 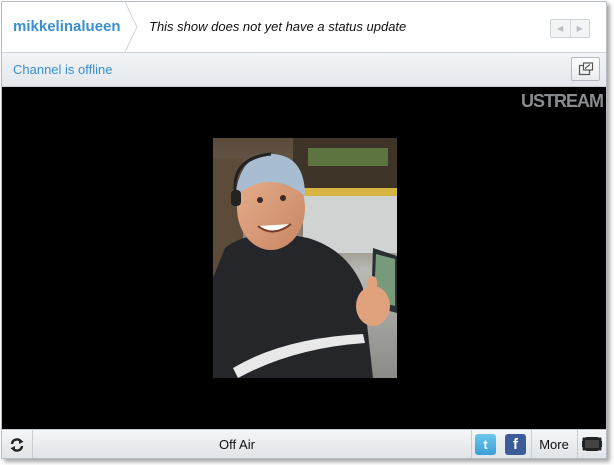 I want to click on channel-name-link: mikkelinalueen, so click(x=68, y=27).